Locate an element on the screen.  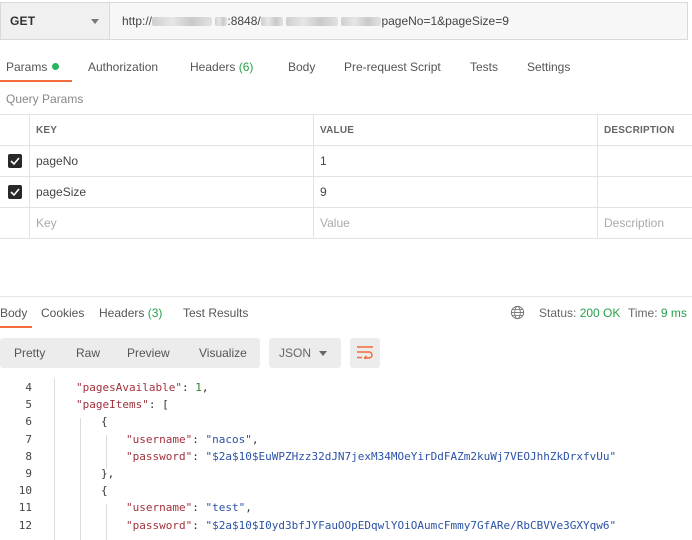
json-value: 1 is located at coordinates (198, 387).